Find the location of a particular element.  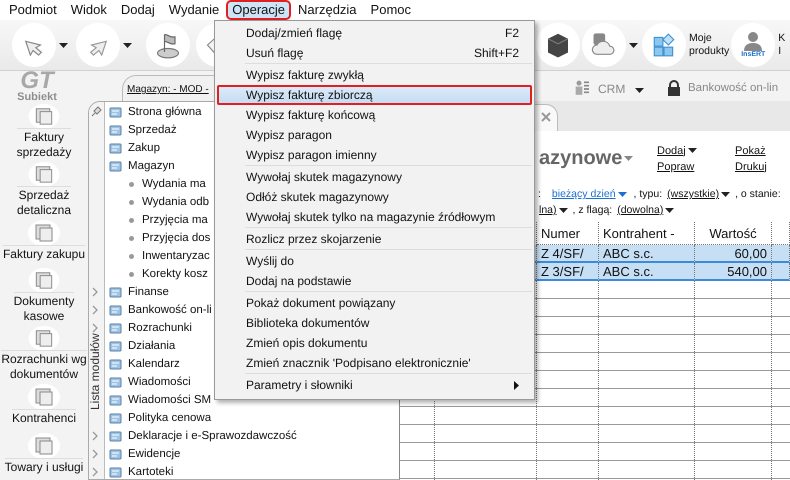

filter-label: , o stanie: is located at coordinates (758, 194).